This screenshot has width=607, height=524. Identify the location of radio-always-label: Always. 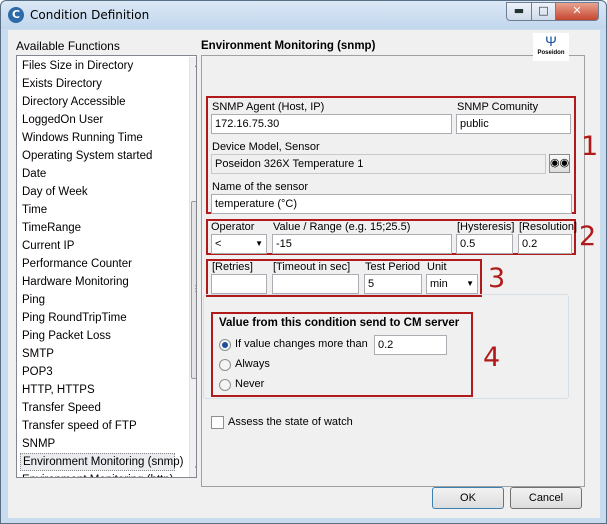
(252, 364).